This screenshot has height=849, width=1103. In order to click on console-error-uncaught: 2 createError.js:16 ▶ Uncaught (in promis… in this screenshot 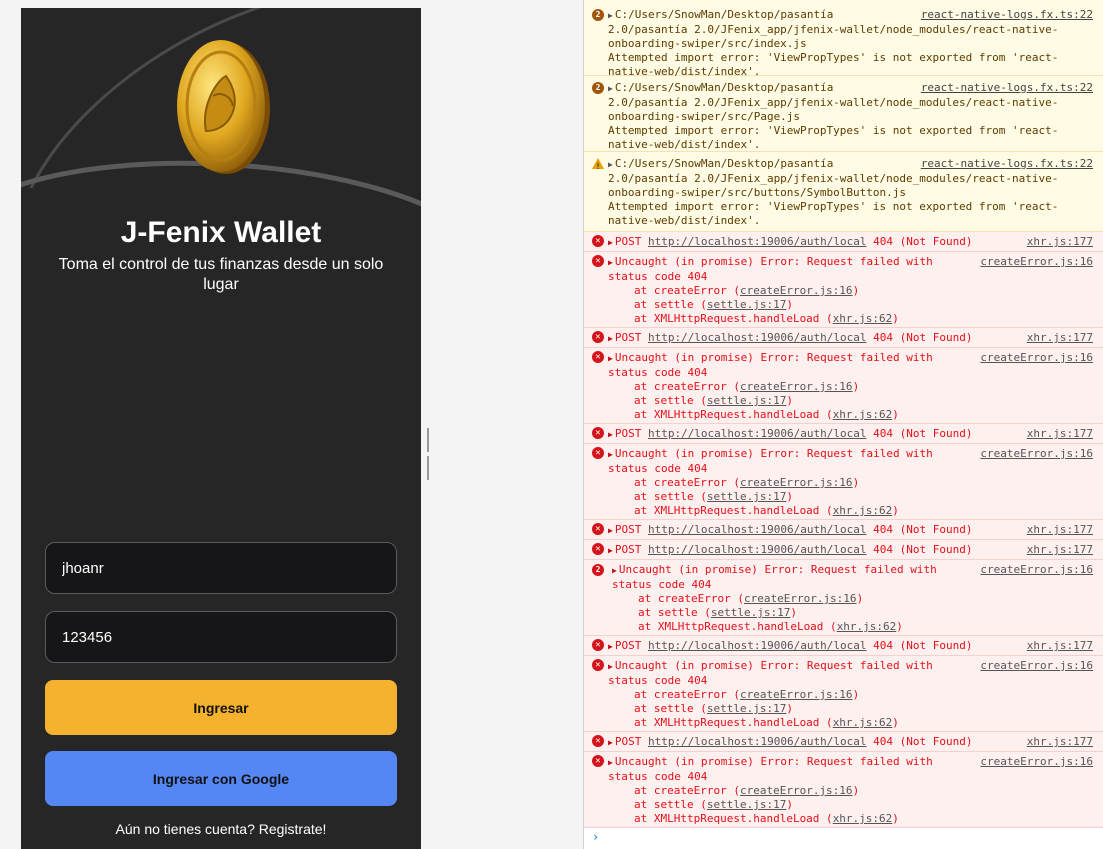, I will do `click(843, 598)`.